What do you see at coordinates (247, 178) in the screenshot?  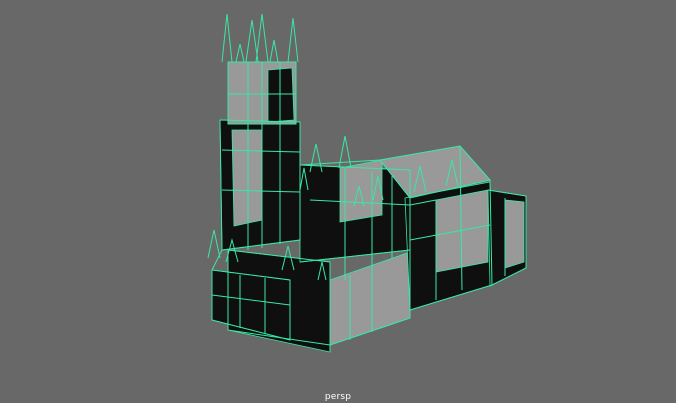 I see `tower-grey-face` at bounding box center [247, 178].